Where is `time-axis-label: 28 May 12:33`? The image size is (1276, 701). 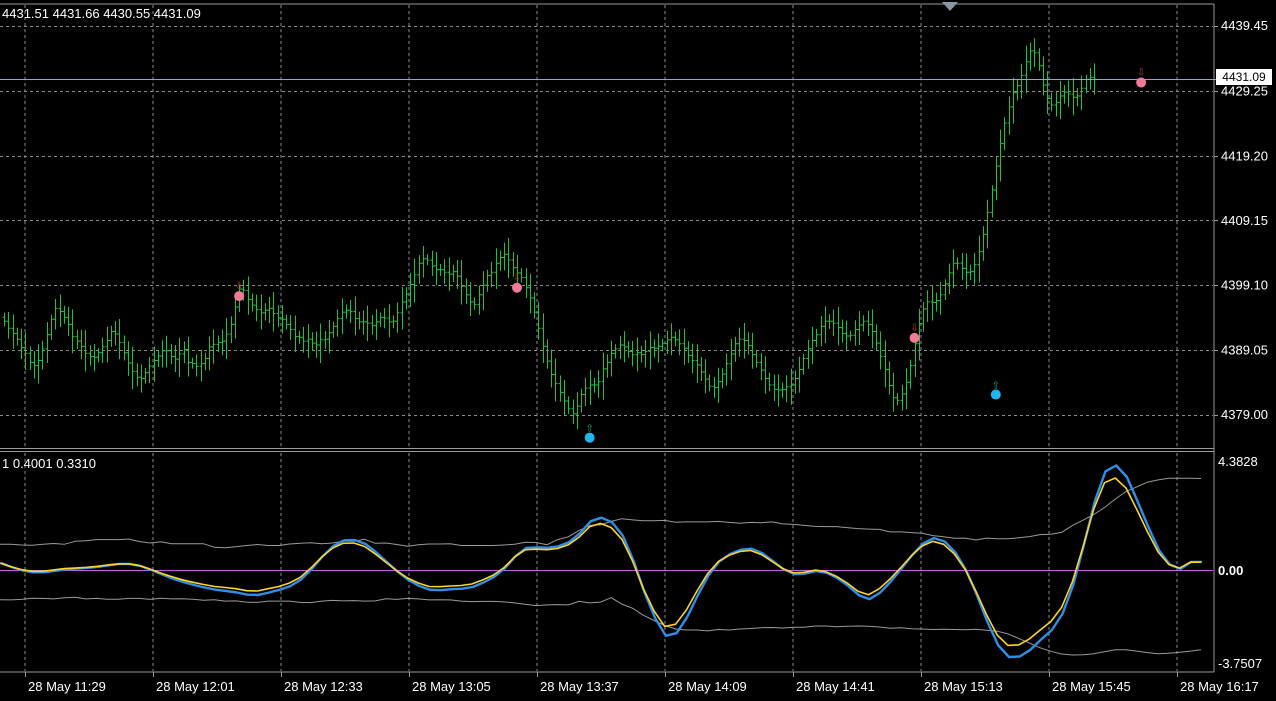 time-axis-label: 28 May 12:33 is located at coordinates (323, 686).